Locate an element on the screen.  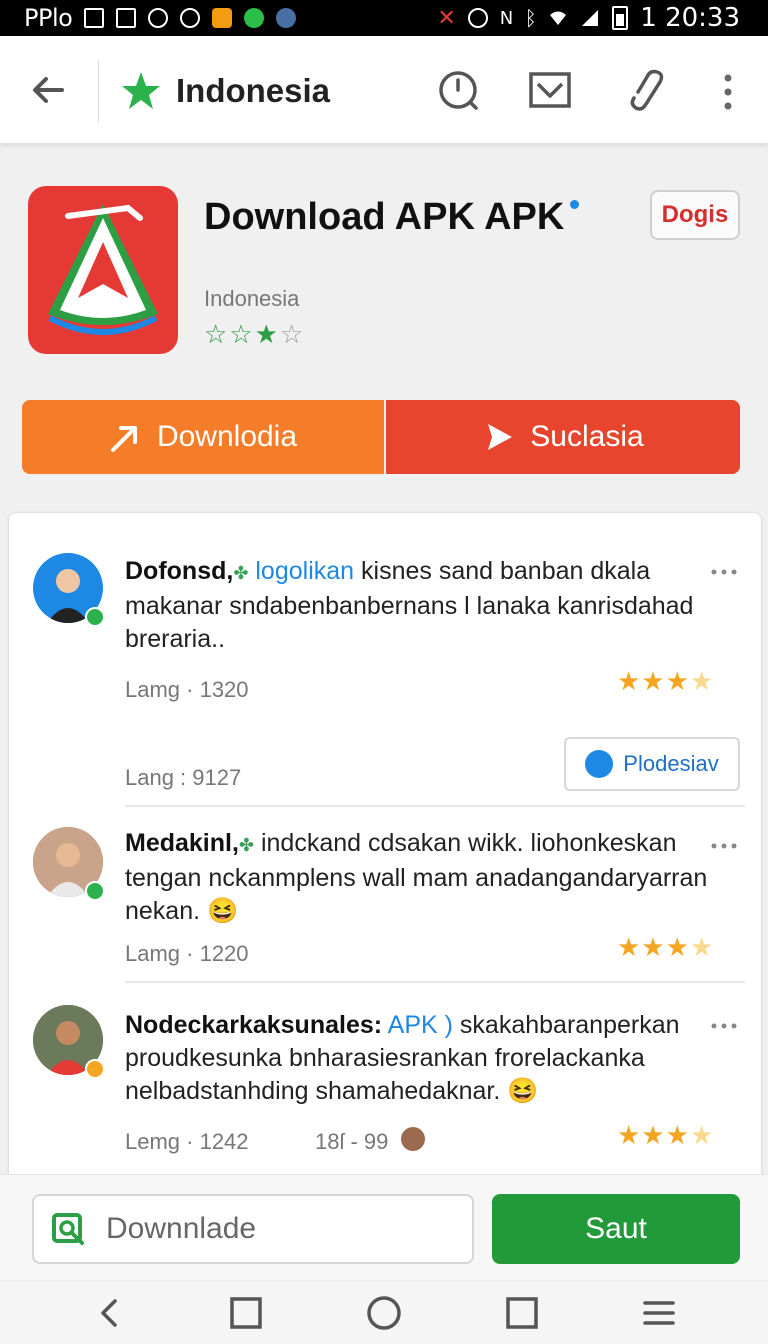
review-meta-secondary: 18ſ - 99 is located at coordinates (352, 1141).